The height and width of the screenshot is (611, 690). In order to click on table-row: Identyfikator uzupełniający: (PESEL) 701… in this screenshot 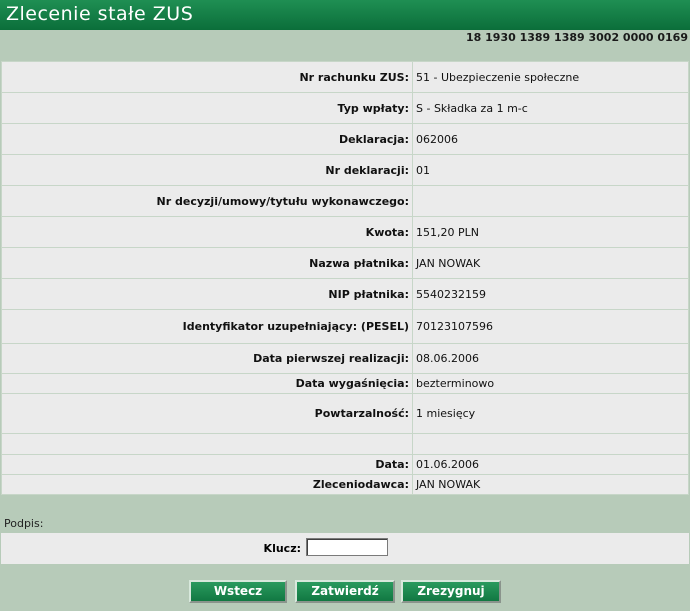, I will do `click(345, 326)`.